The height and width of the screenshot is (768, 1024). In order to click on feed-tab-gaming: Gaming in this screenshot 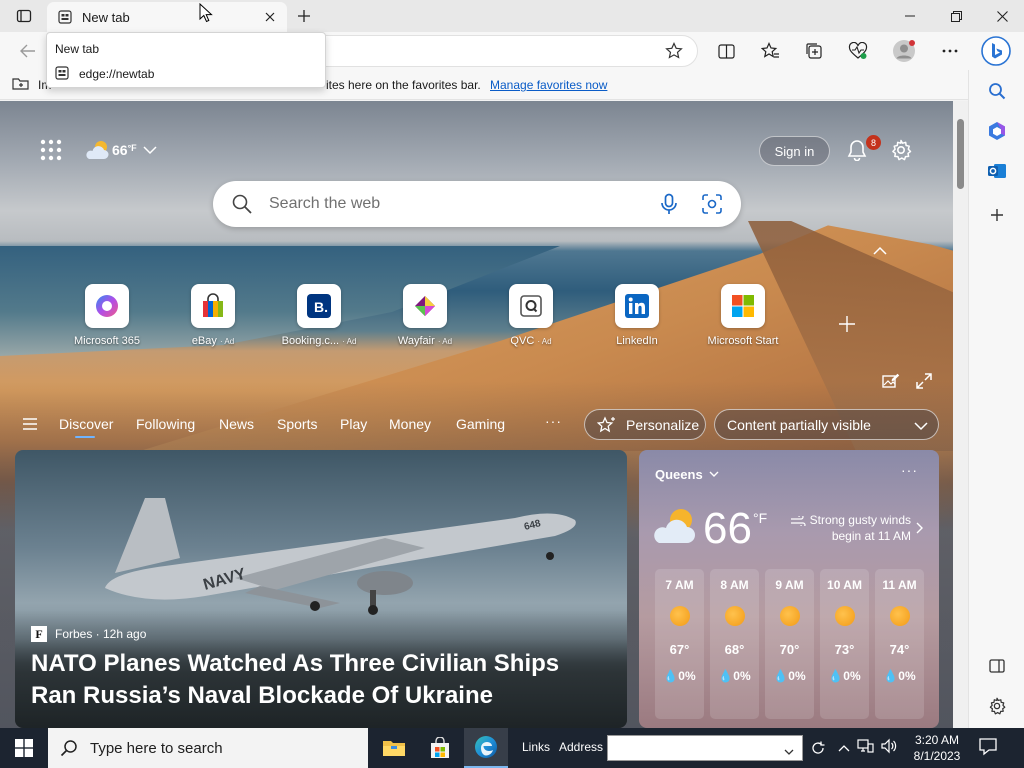, I will do `click(480, 424)`.